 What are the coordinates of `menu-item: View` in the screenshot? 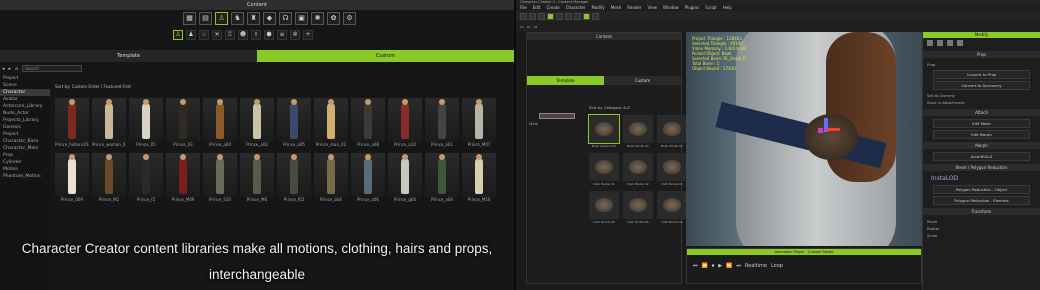 It's located at (653, 8).